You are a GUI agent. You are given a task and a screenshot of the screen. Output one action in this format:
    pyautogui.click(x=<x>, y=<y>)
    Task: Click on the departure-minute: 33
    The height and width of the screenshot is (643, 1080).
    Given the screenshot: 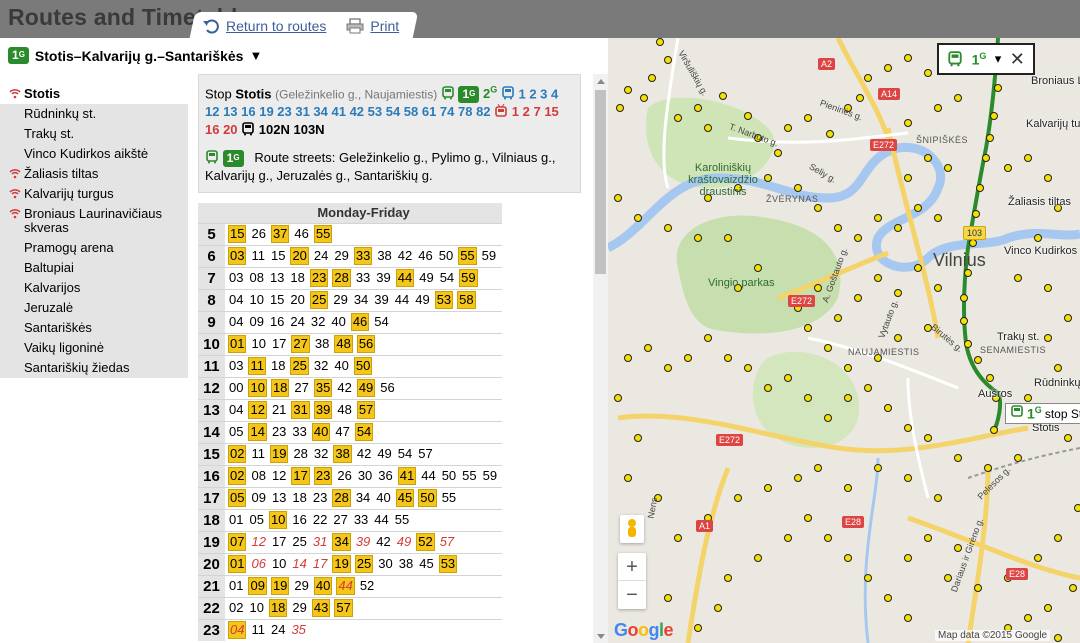 What is the action you would take?
    pyautogui.click(x=363, y=278)
    